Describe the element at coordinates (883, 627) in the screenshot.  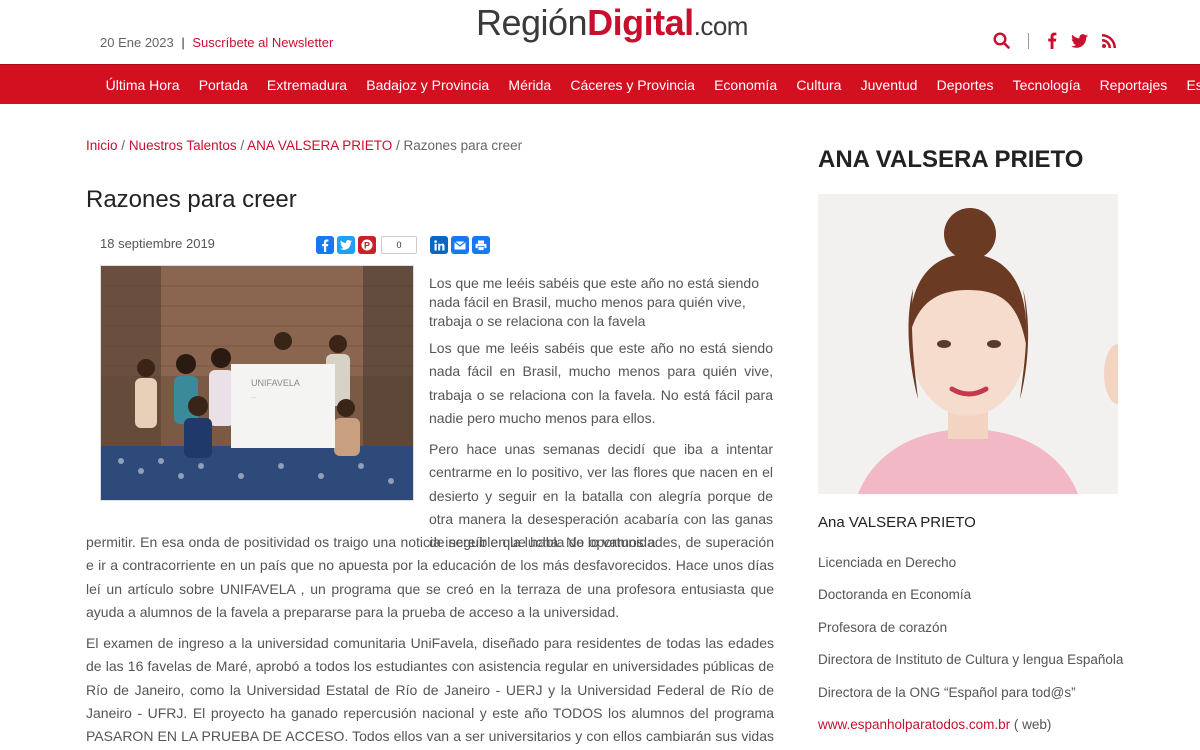
I see `author-bio-item: Profesora de corazón` at that location.